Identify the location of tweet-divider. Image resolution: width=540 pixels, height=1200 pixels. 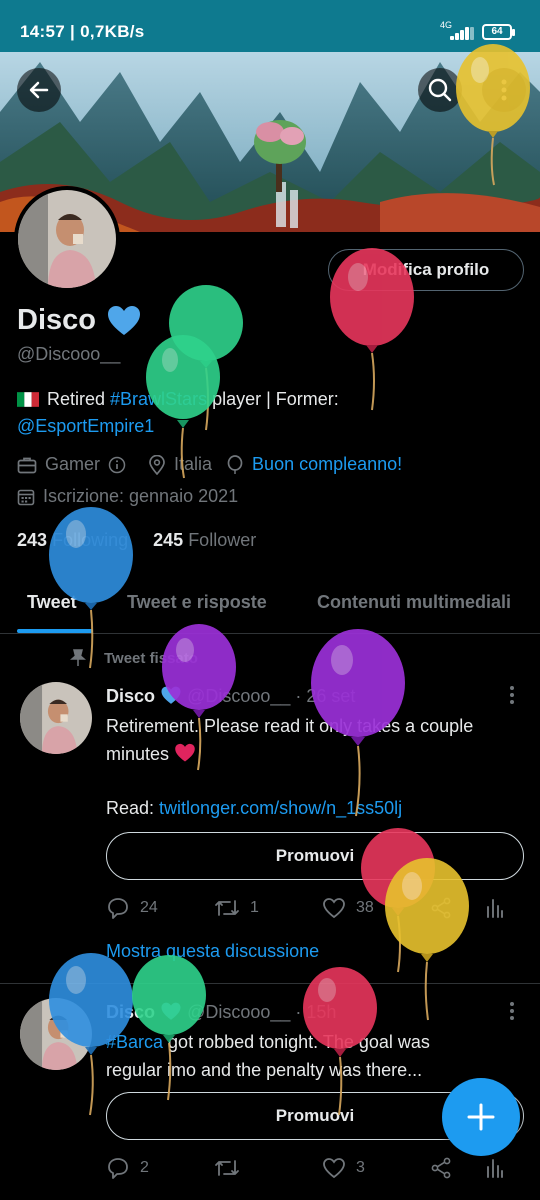
(270, 983).